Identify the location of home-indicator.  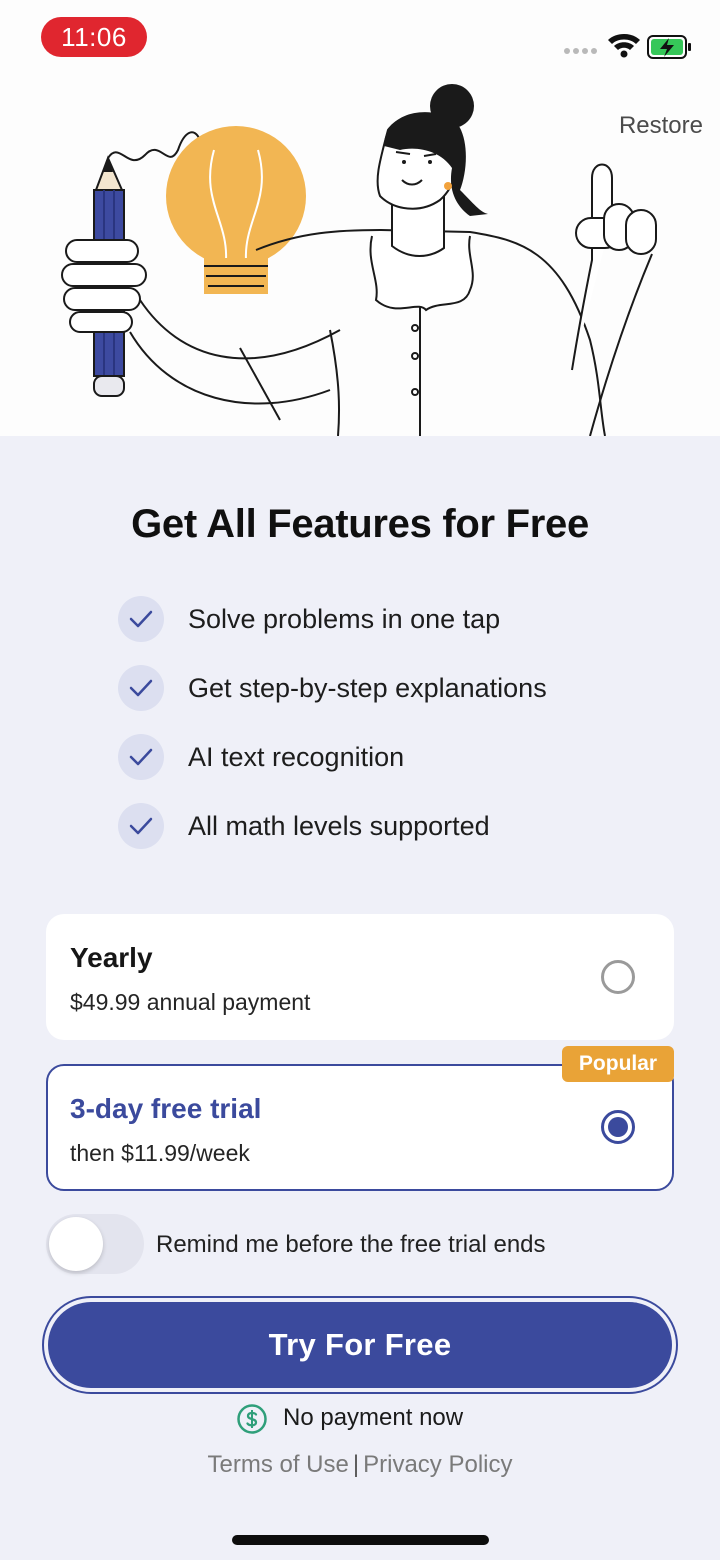
(360, 1540).